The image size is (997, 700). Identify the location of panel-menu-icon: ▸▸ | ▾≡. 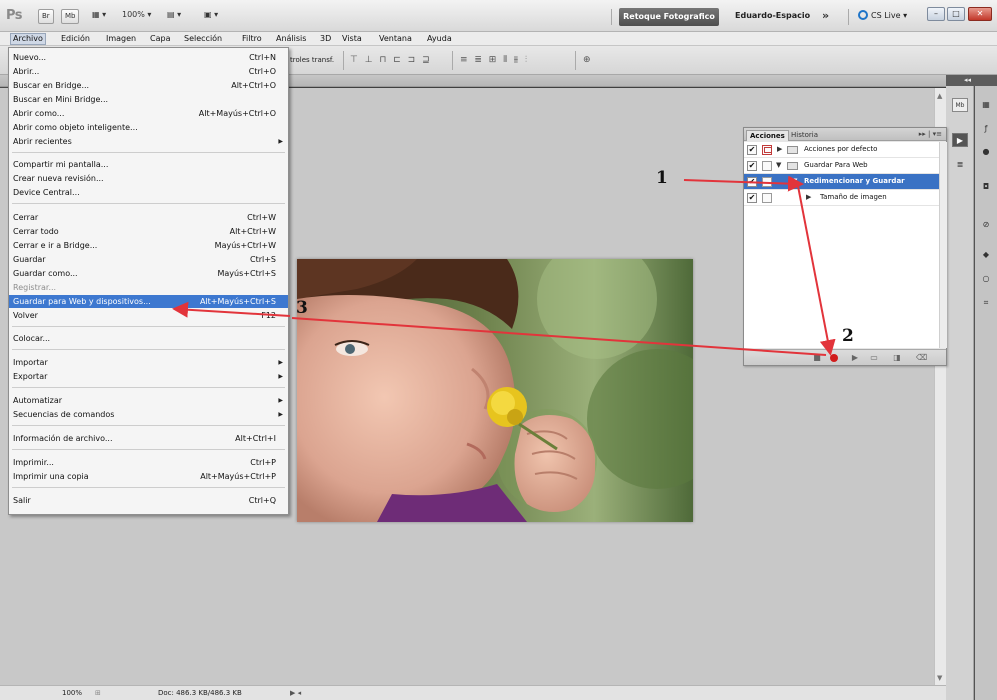
(930, 134).